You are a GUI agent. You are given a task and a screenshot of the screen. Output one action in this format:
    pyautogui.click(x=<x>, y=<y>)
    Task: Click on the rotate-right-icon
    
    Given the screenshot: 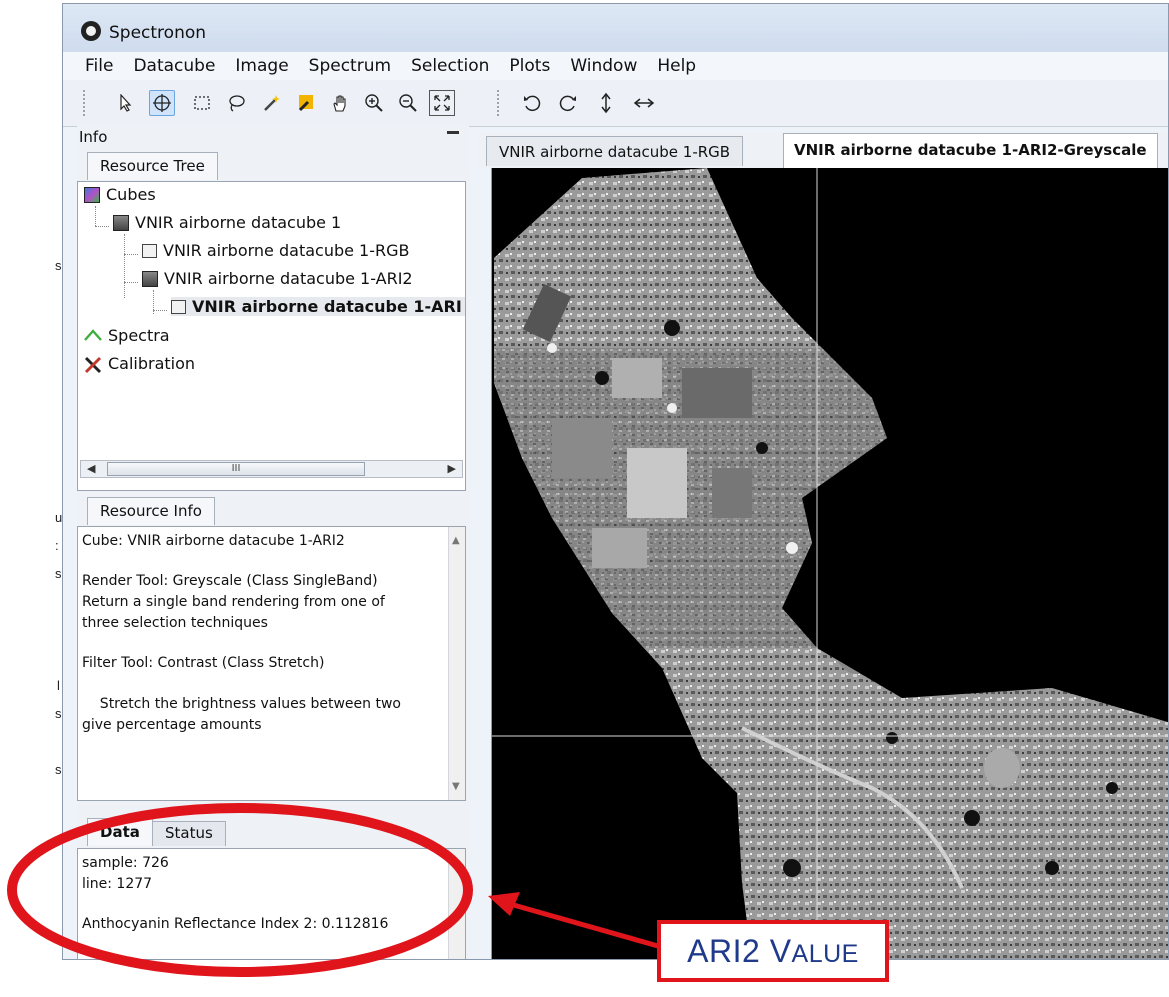 What is the action you would take?
    pyautogui.click(x=568, y=103)
    